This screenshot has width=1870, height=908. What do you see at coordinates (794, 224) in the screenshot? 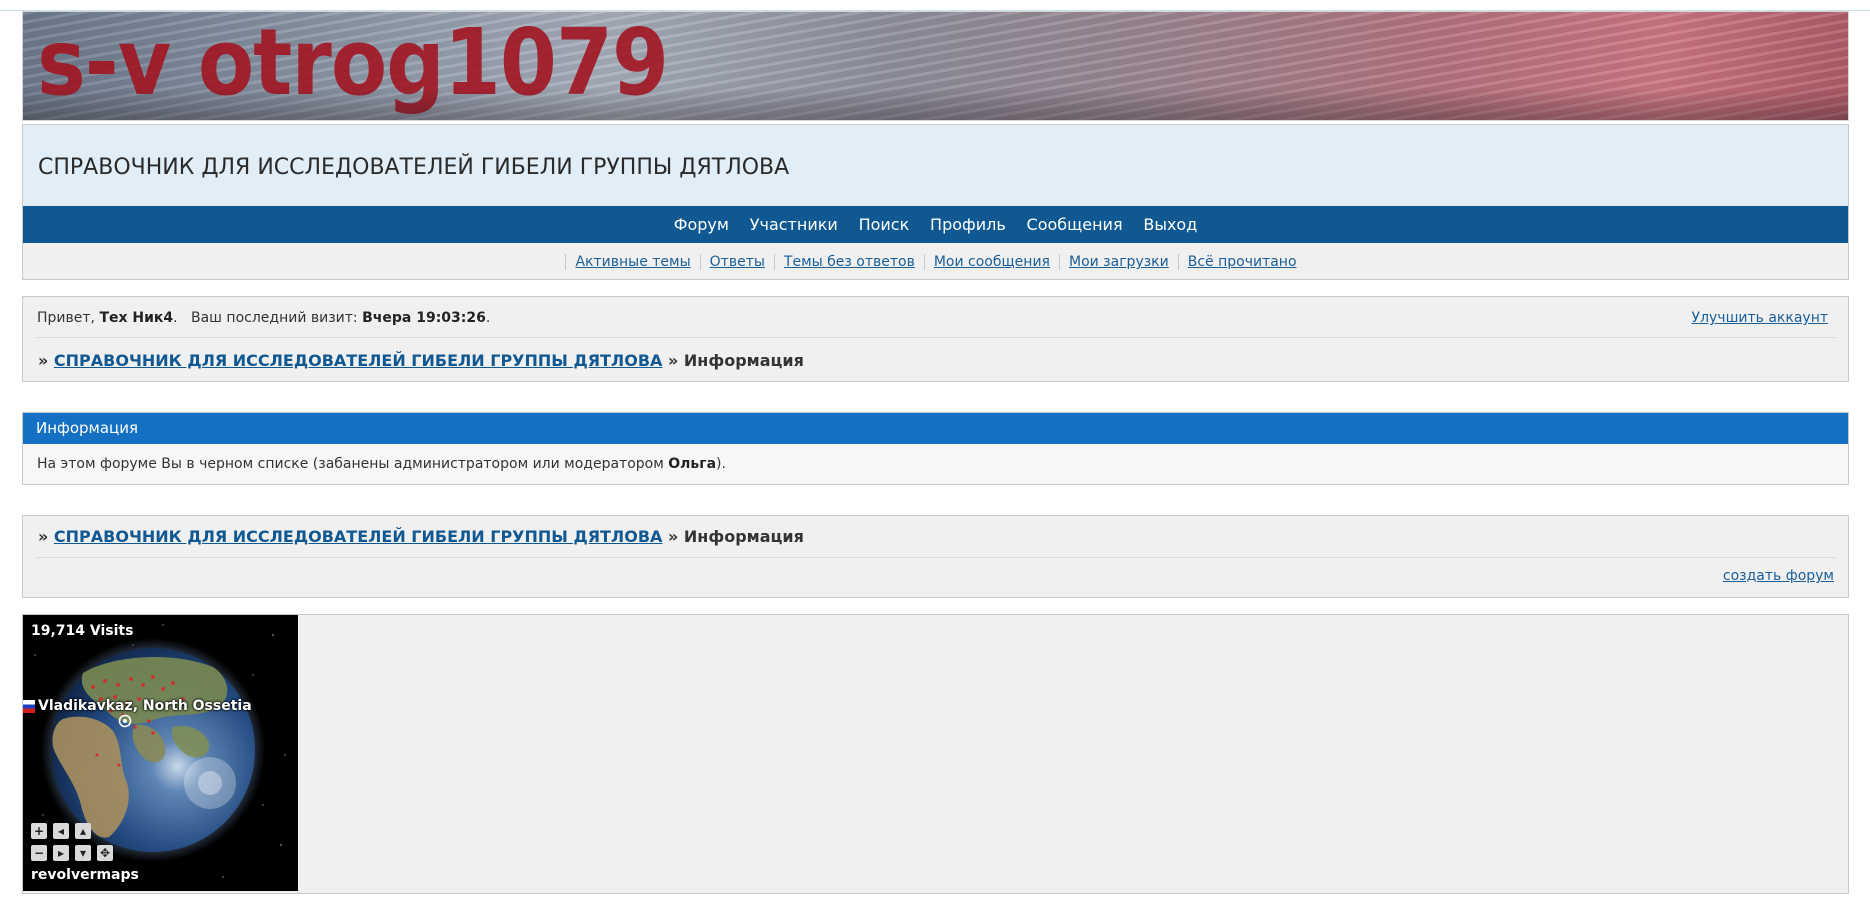
I see `nav-members: Участники` at bounding box center [794, 224].